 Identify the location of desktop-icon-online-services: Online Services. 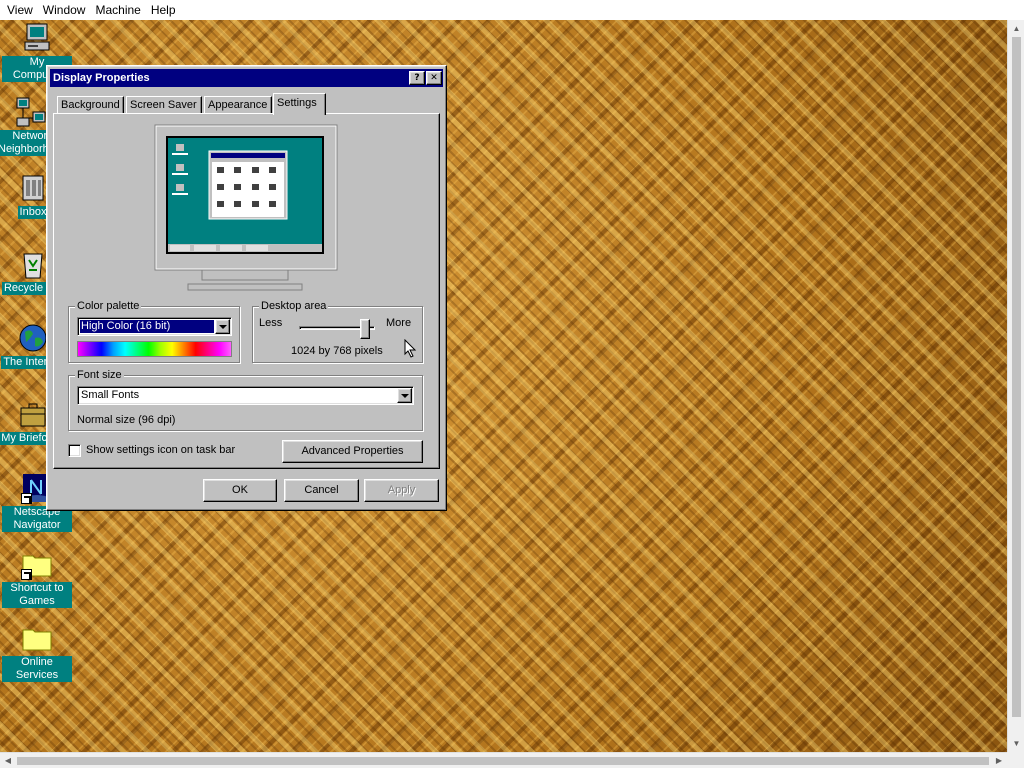
(37, 652).